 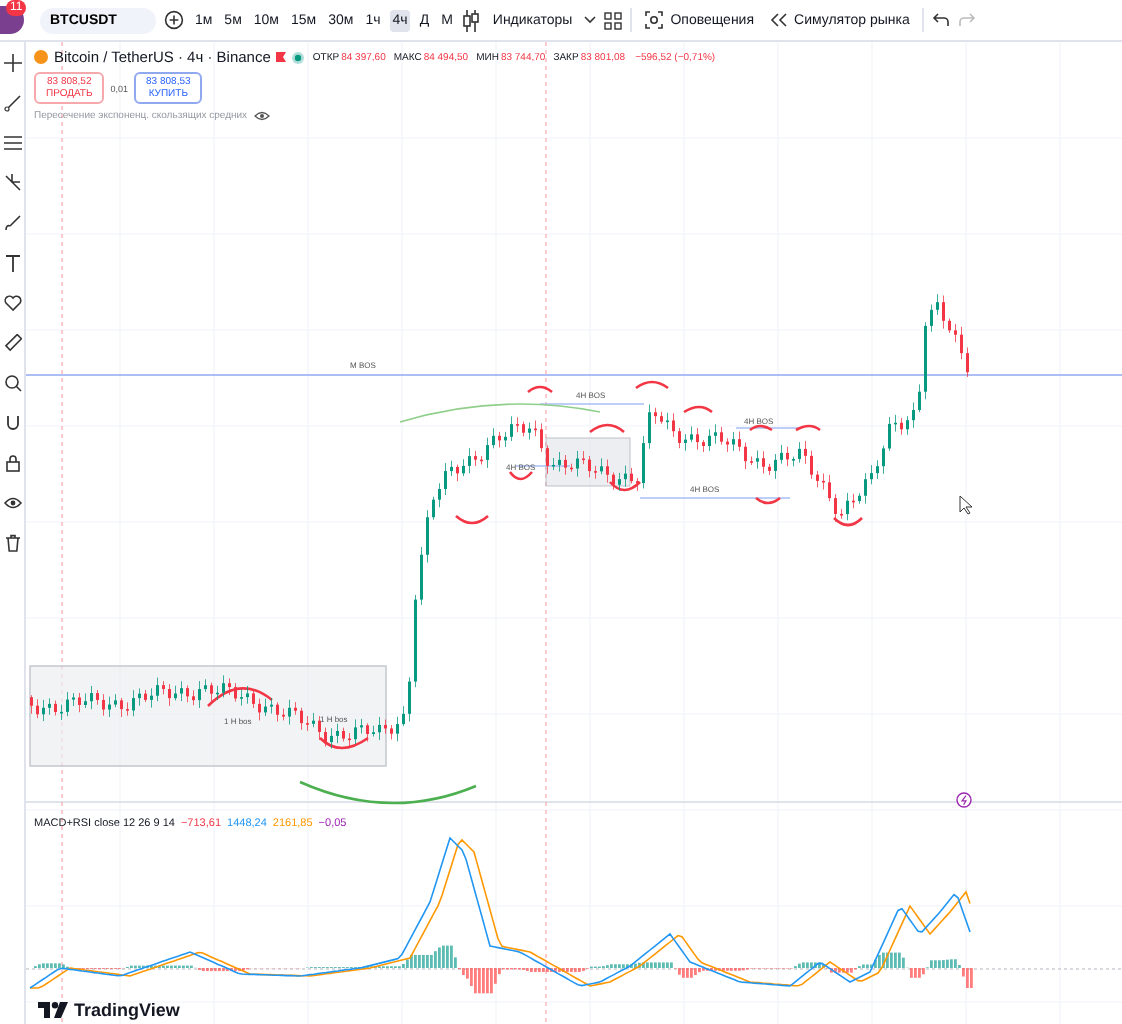 What do you see at coordinates (298, 57) in the screenshot?
I see `status-dot-icon` at bounding box center [298, 57].